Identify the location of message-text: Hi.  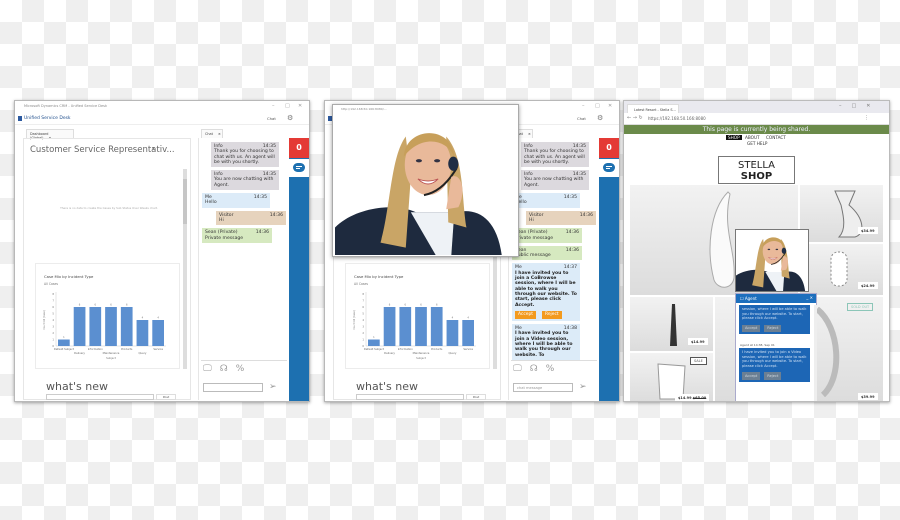
(531, 220).